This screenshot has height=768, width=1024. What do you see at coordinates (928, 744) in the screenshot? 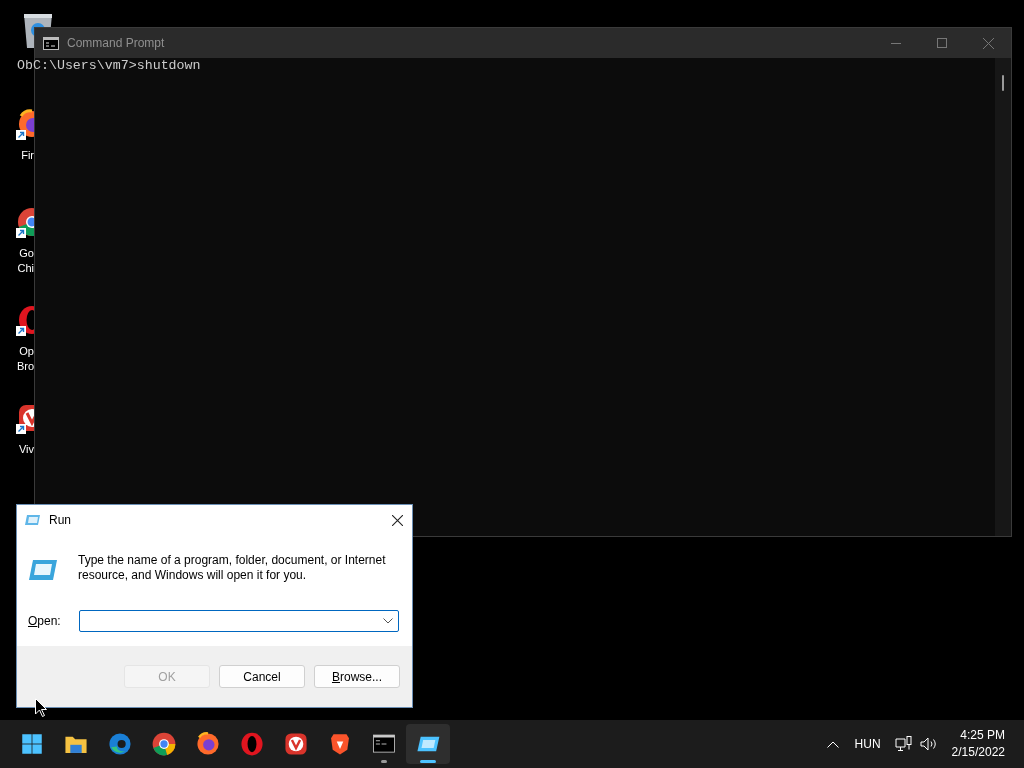
I see `speaker-icon` at bounding box center [928, 744].